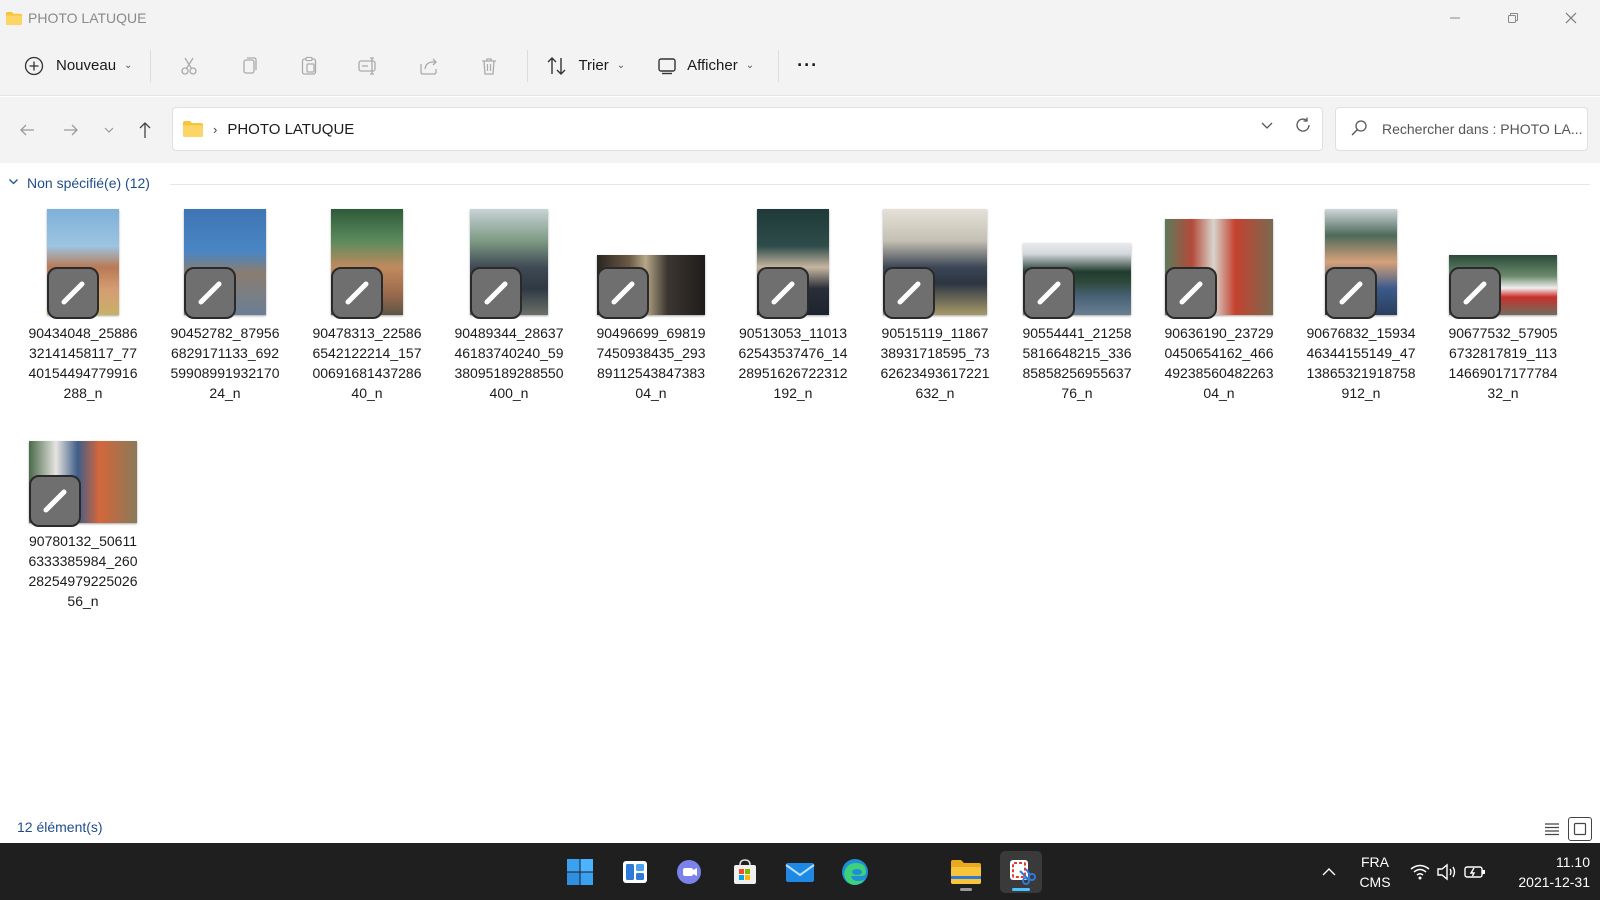 The image size is (1600, 900). I want to click on store-icon, so click(745, 871).